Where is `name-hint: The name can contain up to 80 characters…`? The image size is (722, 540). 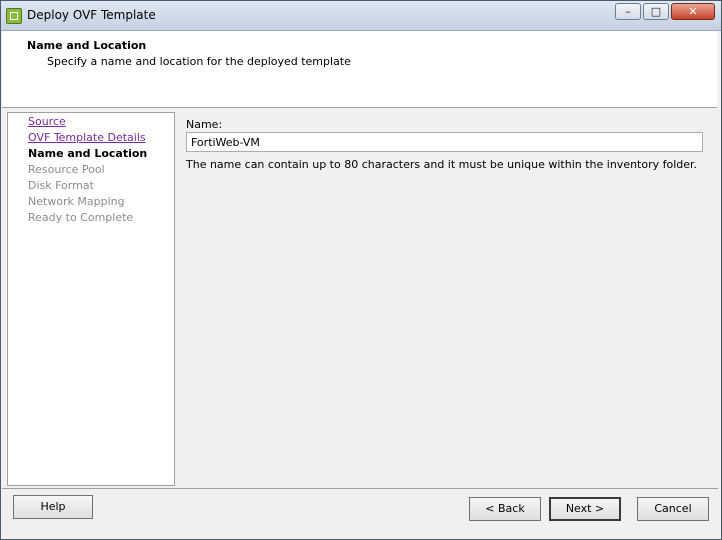 name-hint: The name can contain up to 80 characters… is located at coordinates (442, 164).